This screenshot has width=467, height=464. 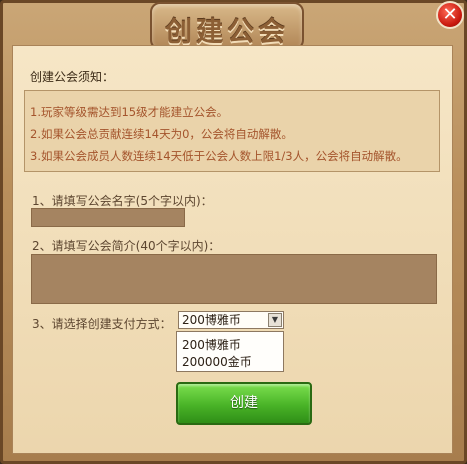 What do you see at coordinates (129, 112) in the screenshot?
I see `notice-line-1: 1.玩家等级需达到15级才能建立公会。` at bounding box center [129, 112].